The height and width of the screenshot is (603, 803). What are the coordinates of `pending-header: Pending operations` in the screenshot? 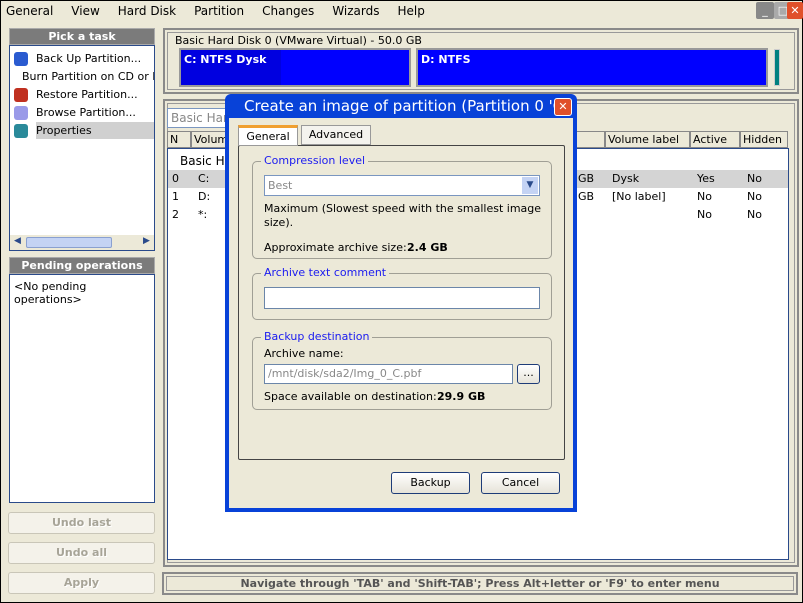 It's located at (82, 265).